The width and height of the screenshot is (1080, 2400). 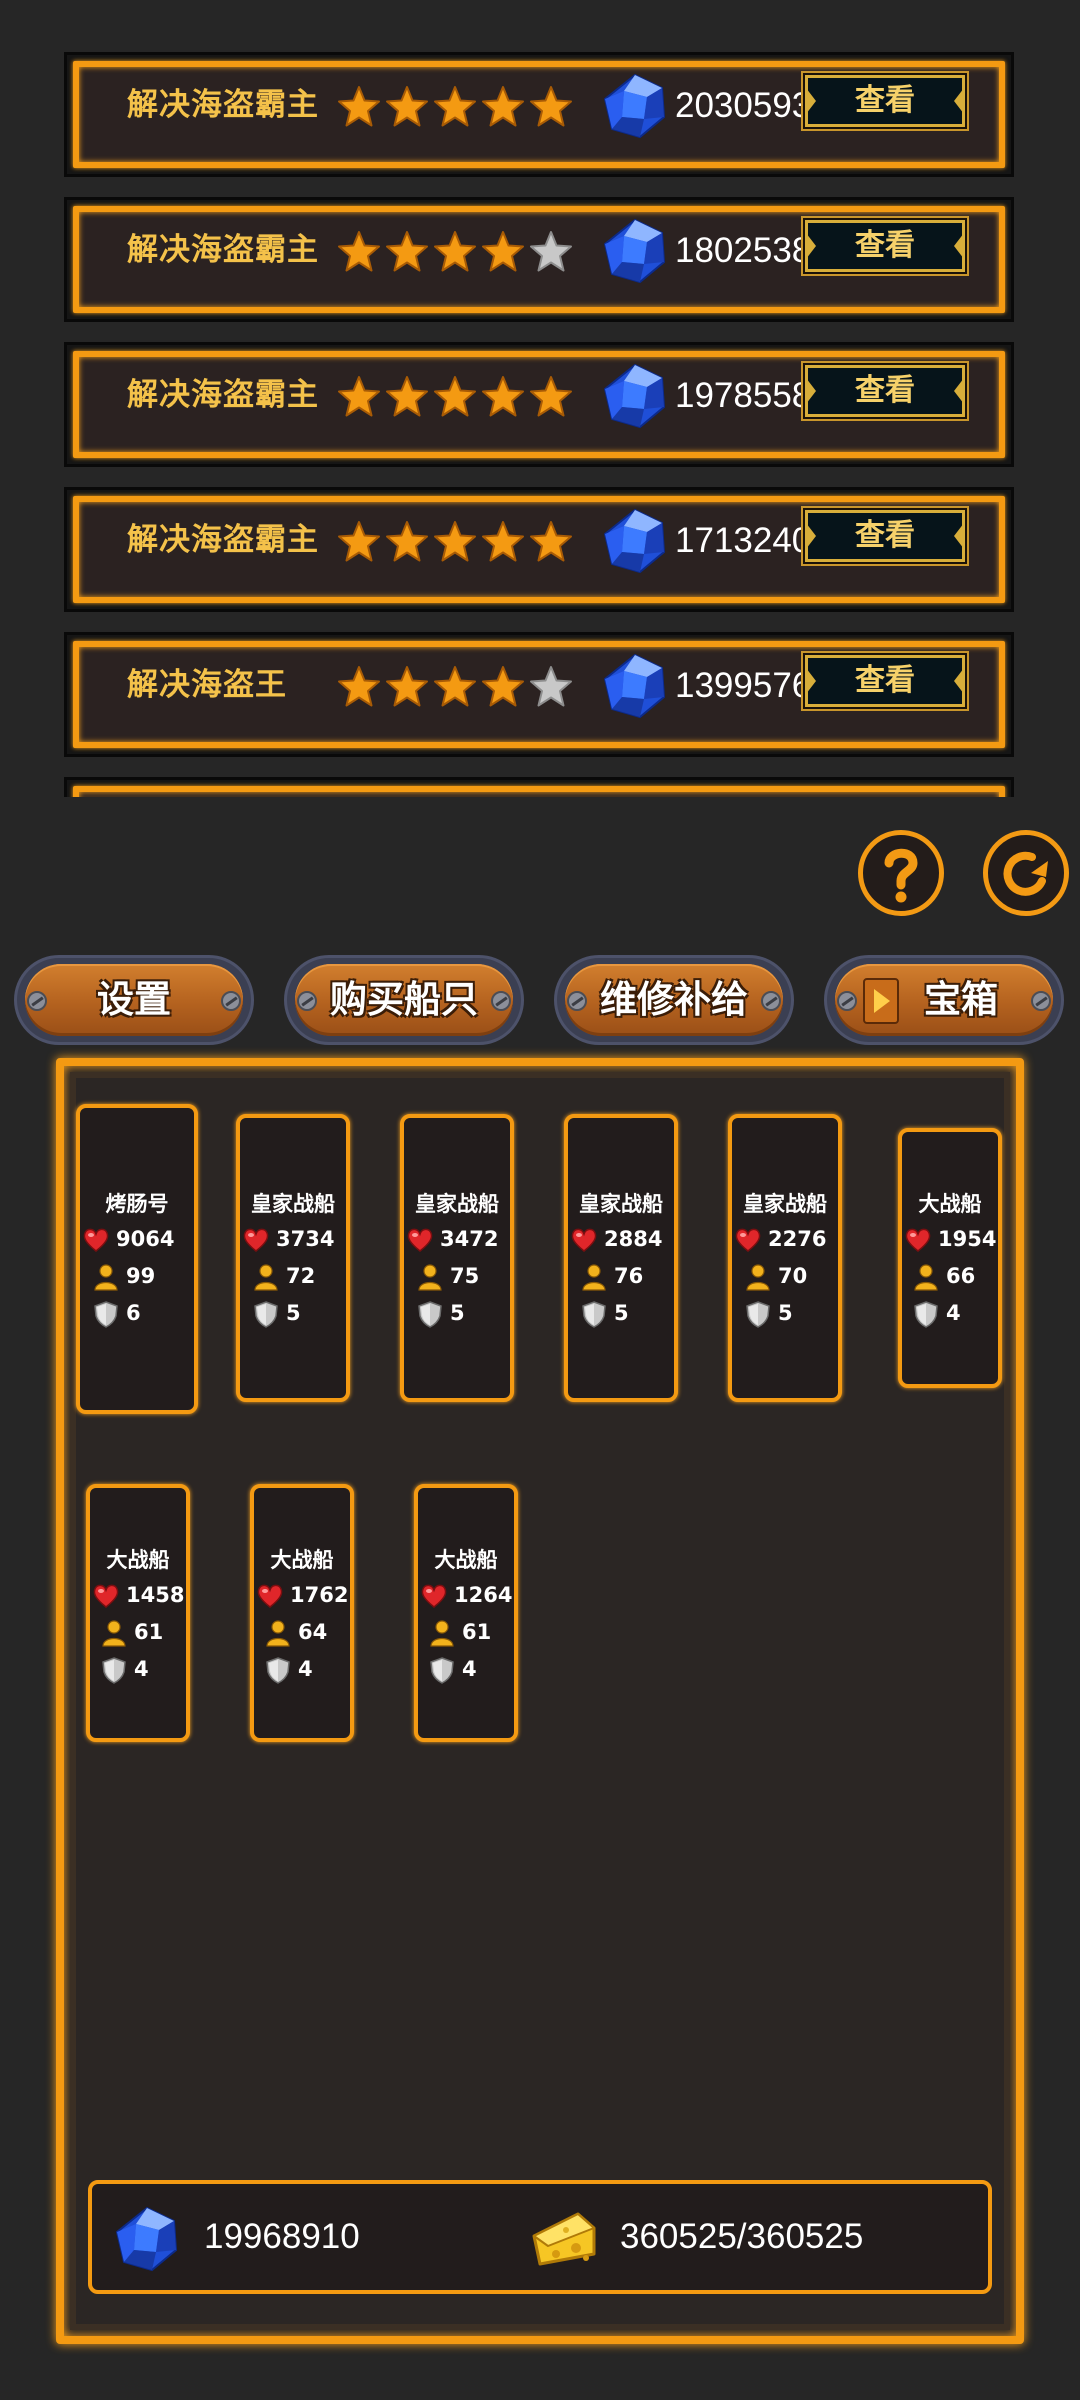 What do you see at coordinates (743, 540) in the screenshot?
I see `mission-score: 1713240` at bounding box center [743, 540].